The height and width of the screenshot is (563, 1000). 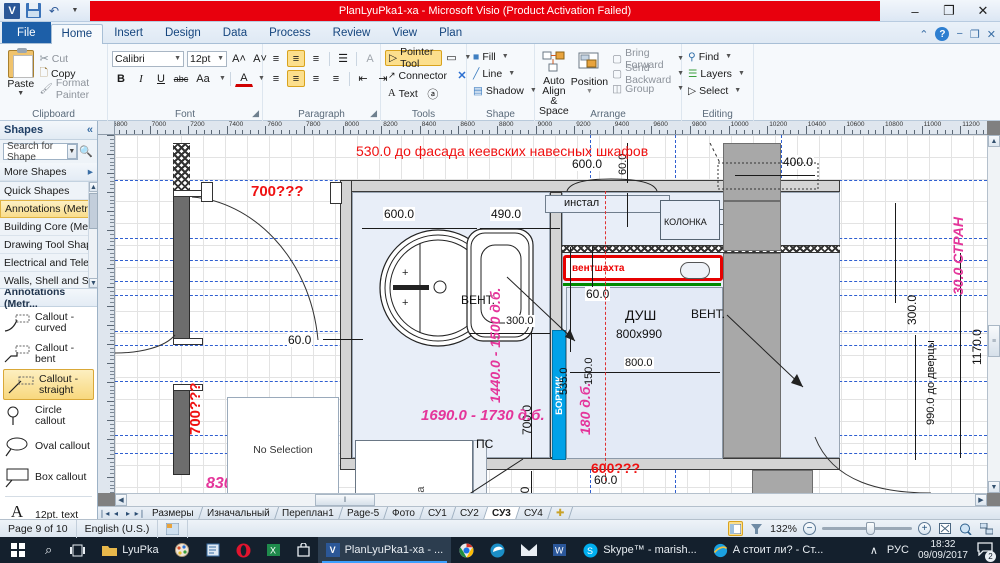 I want to click on size-position-window: No Selection Size & Posi... ⚑ ✕, so click(x=283, y=445).